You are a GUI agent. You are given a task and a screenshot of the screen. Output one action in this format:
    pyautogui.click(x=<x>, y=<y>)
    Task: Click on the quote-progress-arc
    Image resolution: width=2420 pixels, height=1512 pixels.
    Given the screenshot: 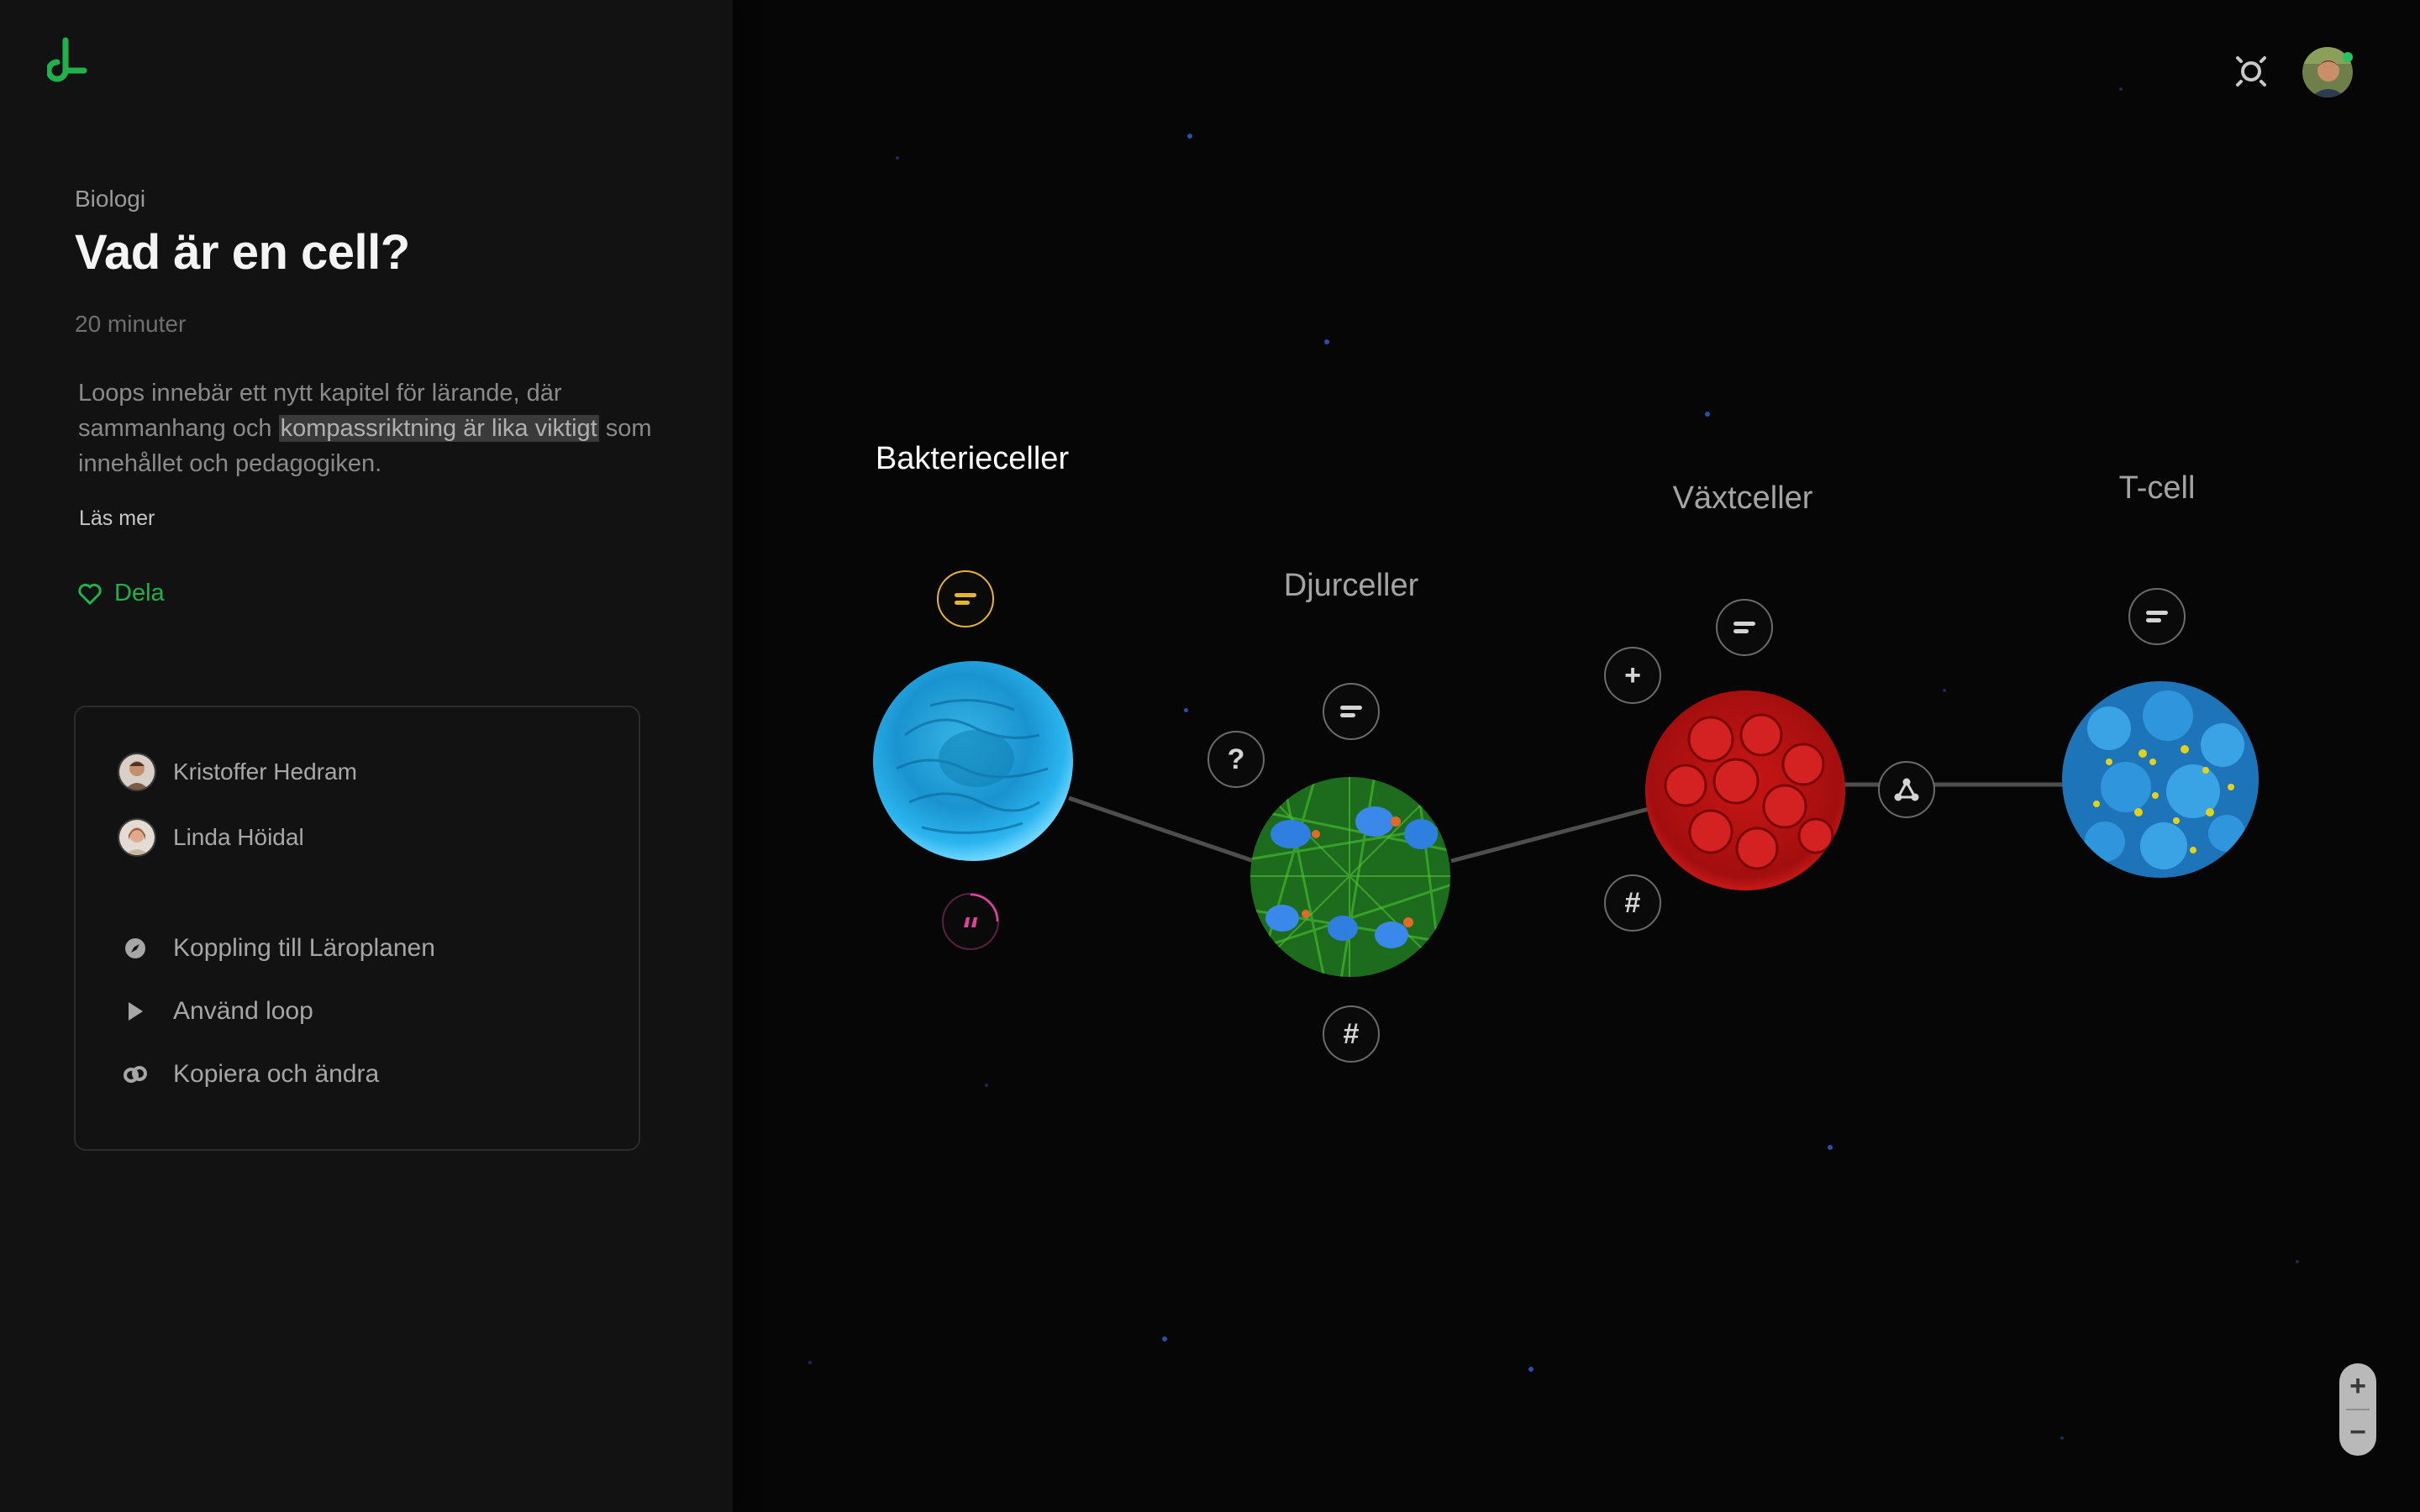 What is the action you would take?
    pyautogui.click(x=985, y=907)
    